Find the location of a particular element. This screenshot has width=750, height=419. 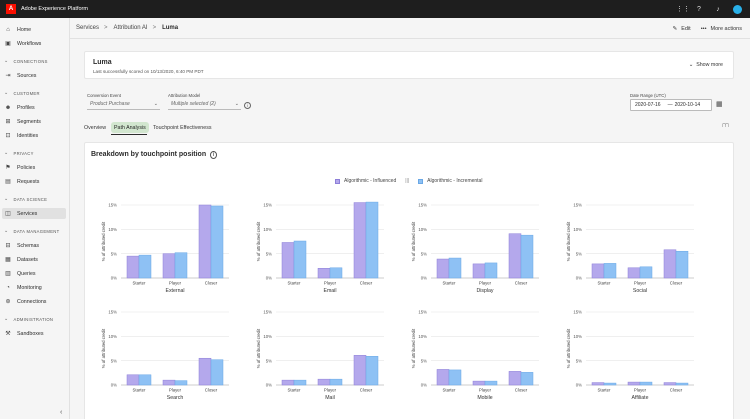

tab-touchpoint-effectiveness: Touchpoint Effectiveness is located at coordinates (182, 127).